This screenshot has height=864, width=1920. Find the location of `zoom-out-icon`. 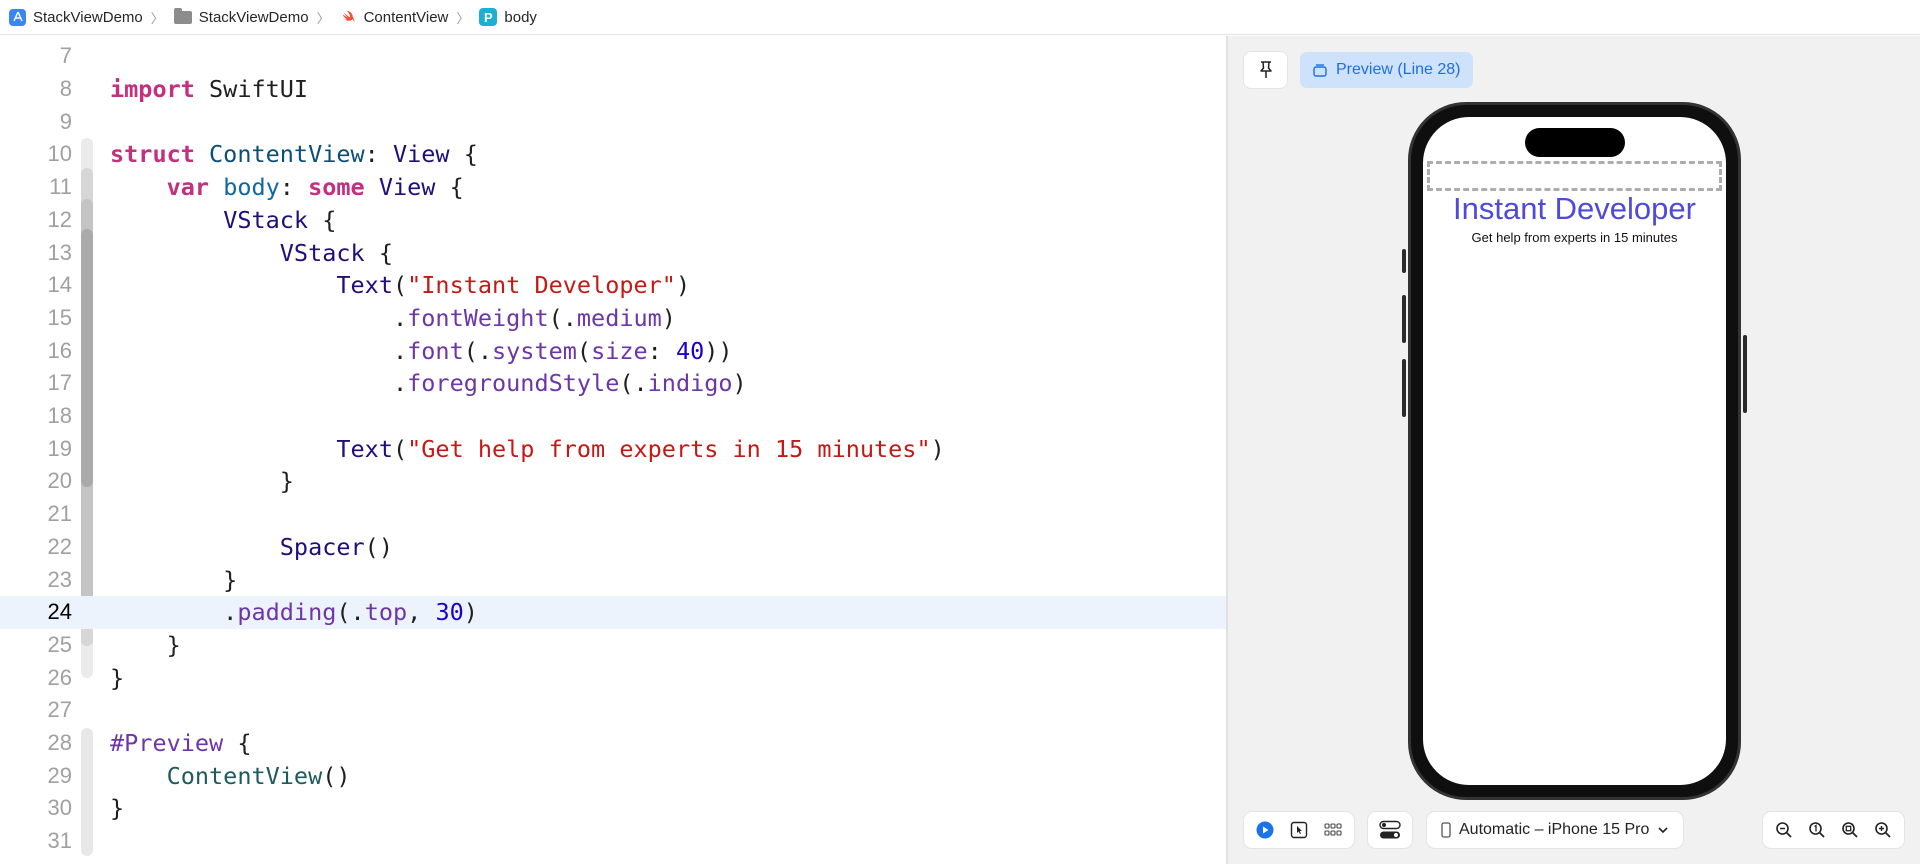

zoom-out-icon is located at coordinates (1783, 830).